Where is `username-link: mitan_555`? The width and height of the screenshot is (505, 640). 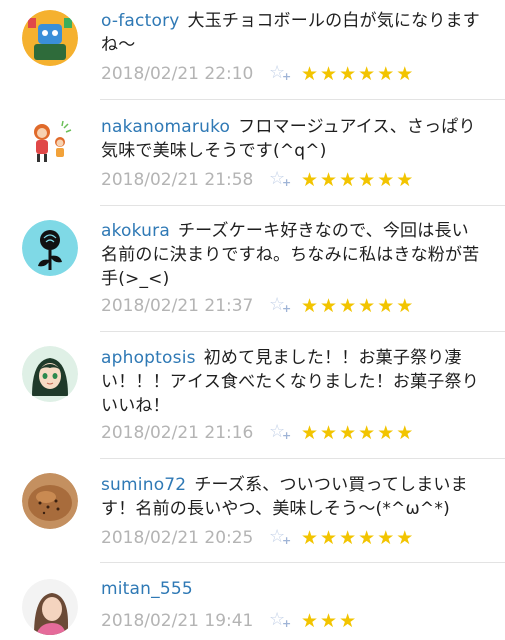 username-link: mitan_555 is located at coordinates (147, 589).